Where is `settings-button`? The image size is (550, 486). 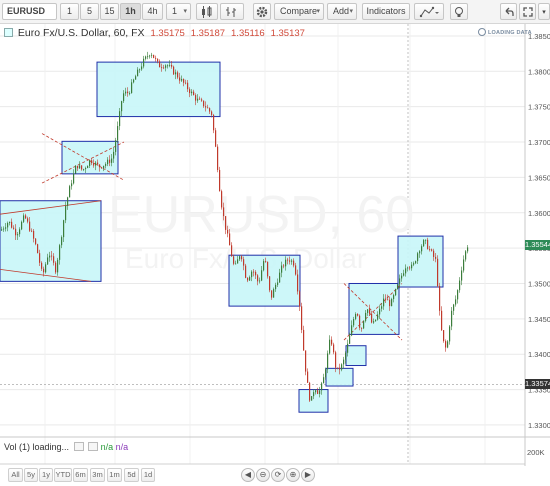 settings-button is located at coordinates (262, 11).